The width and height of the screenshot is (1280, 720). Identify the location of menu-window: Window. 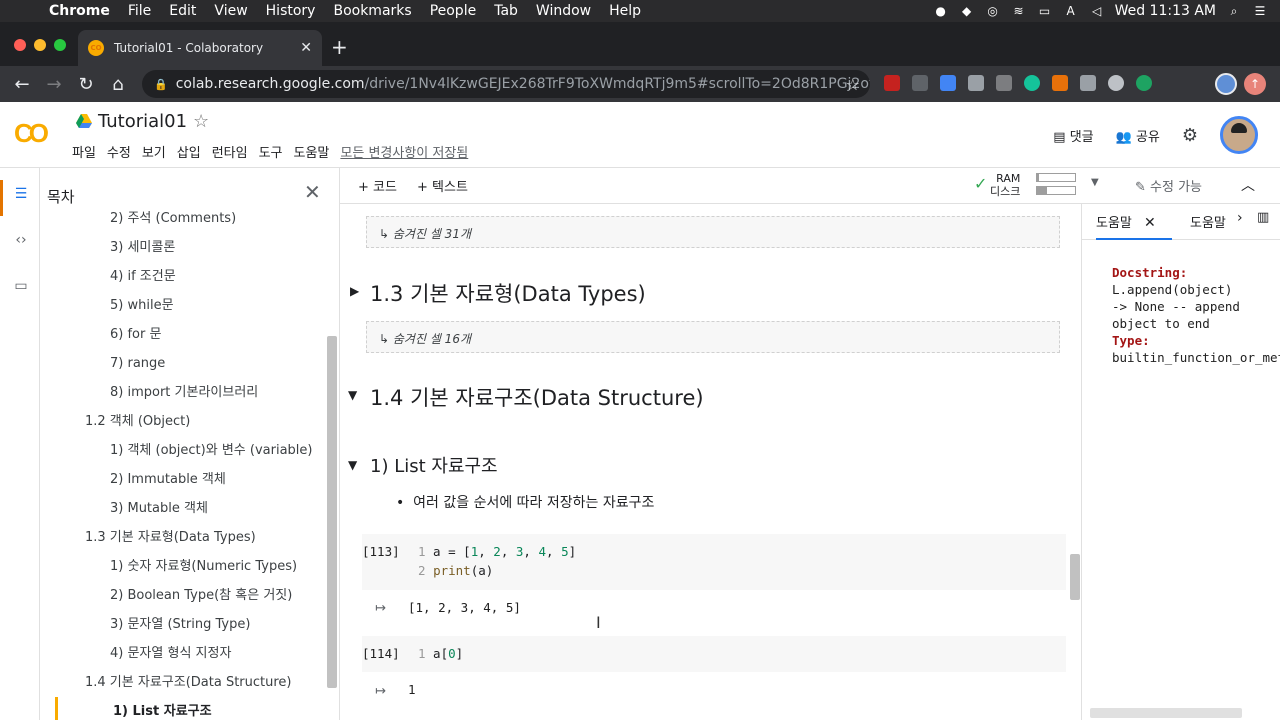
(563, 11).